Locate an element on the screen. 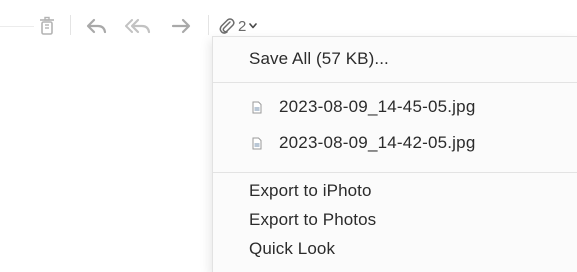 This screenshot has height=272, width=577. reply-all-icon is located at coordinates (139, 26).